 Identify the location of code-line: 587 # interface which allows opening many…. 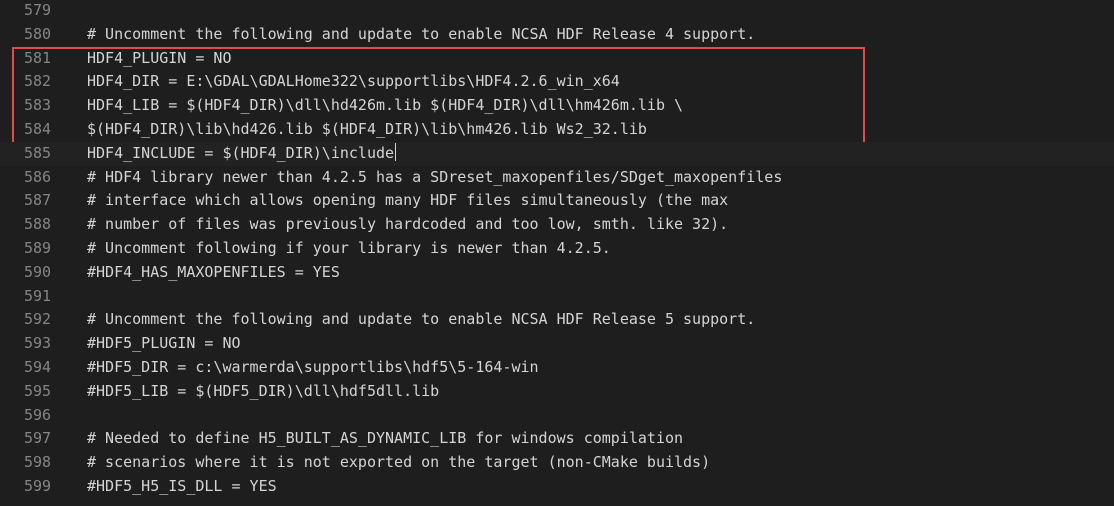
(557, 201).